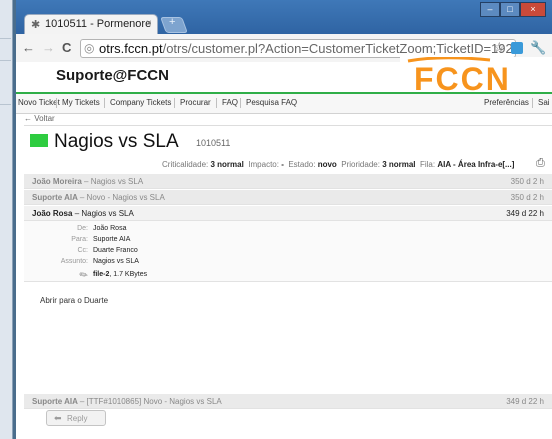 Image resolution: width=552 pixels, height=439 pixels. Describe the element at coordinates (538, 48) in the screenshot. I see `wrench-menu-icon: 🔧` at that location.